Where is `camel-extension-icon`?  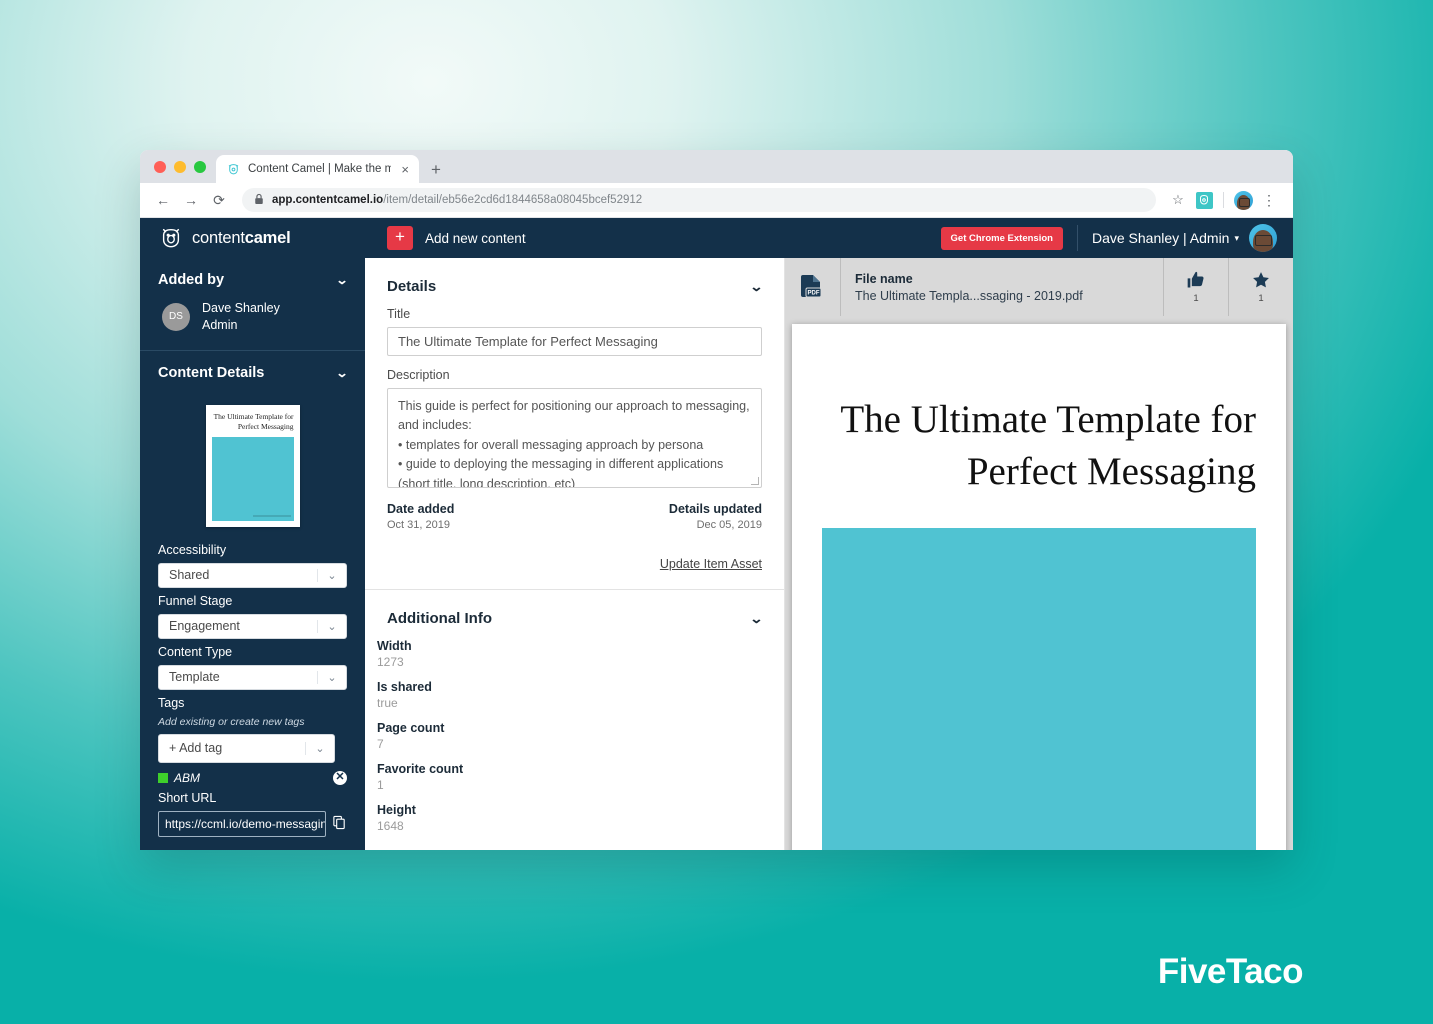
camel-extension-icon is located at coordinates (1204, 200).